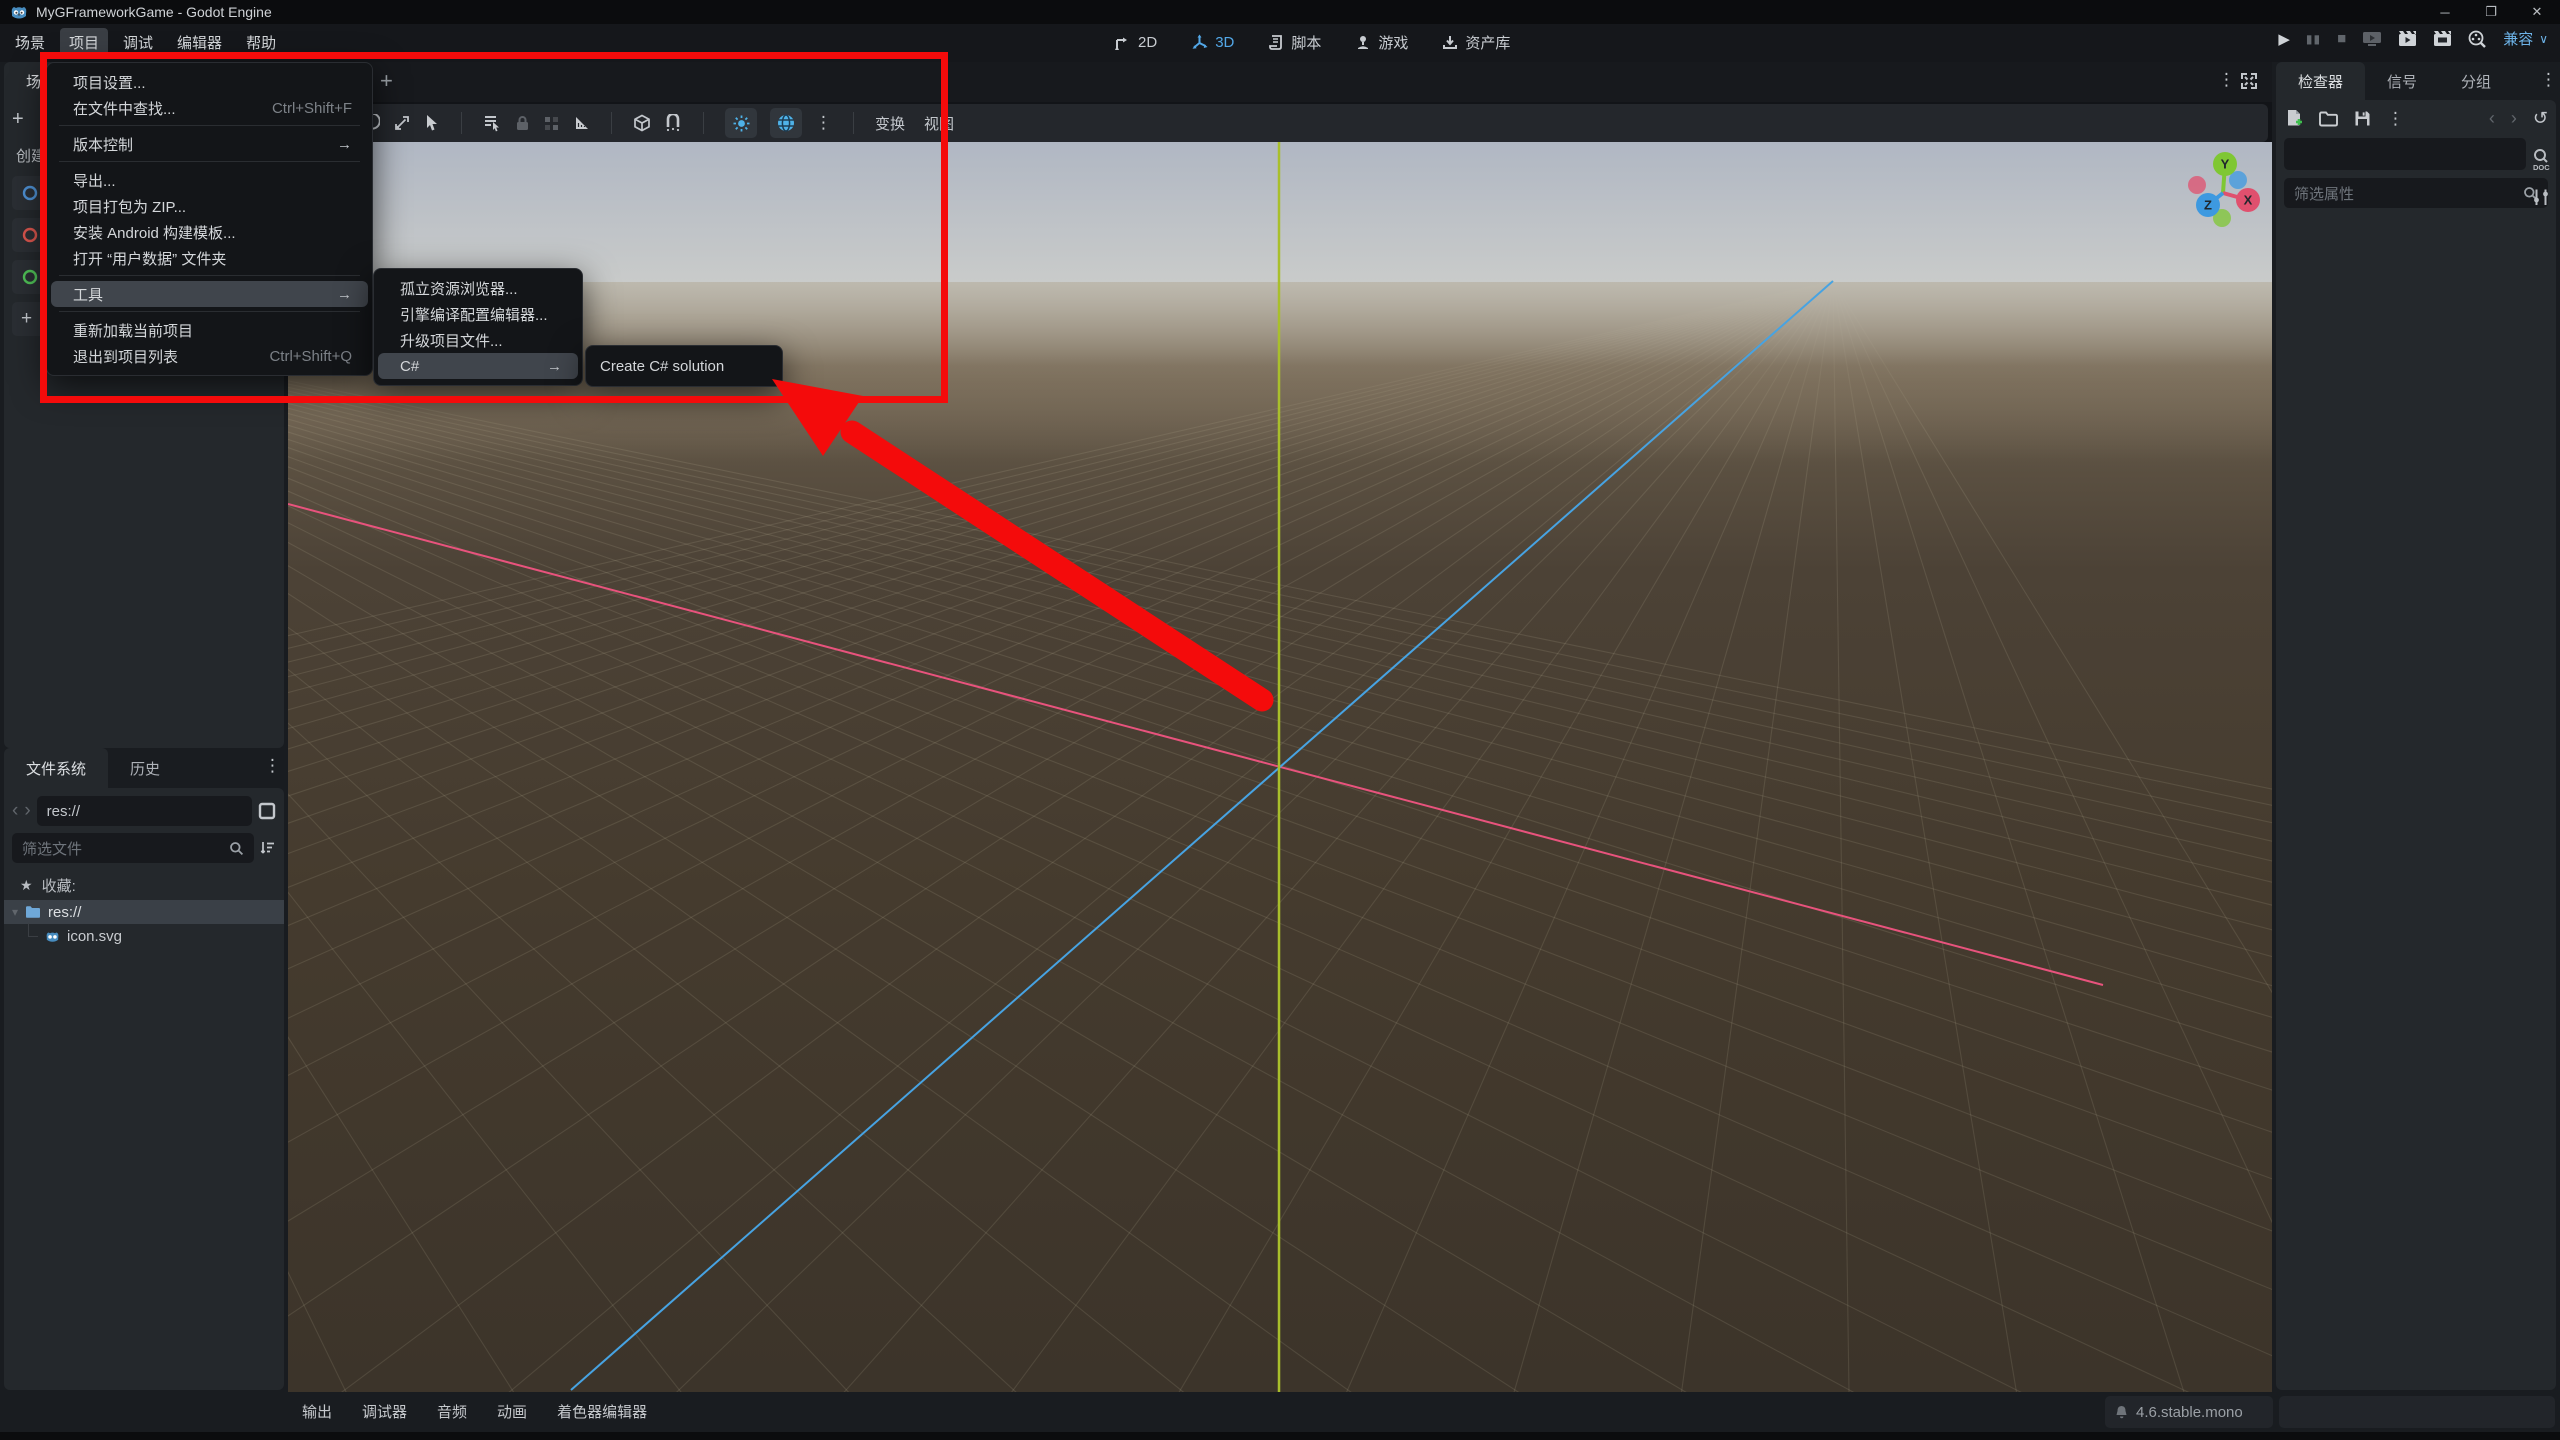 This screenshot has height=1440, width=2560. I want to click on tab-script: 脚本, so click(1294, 42).